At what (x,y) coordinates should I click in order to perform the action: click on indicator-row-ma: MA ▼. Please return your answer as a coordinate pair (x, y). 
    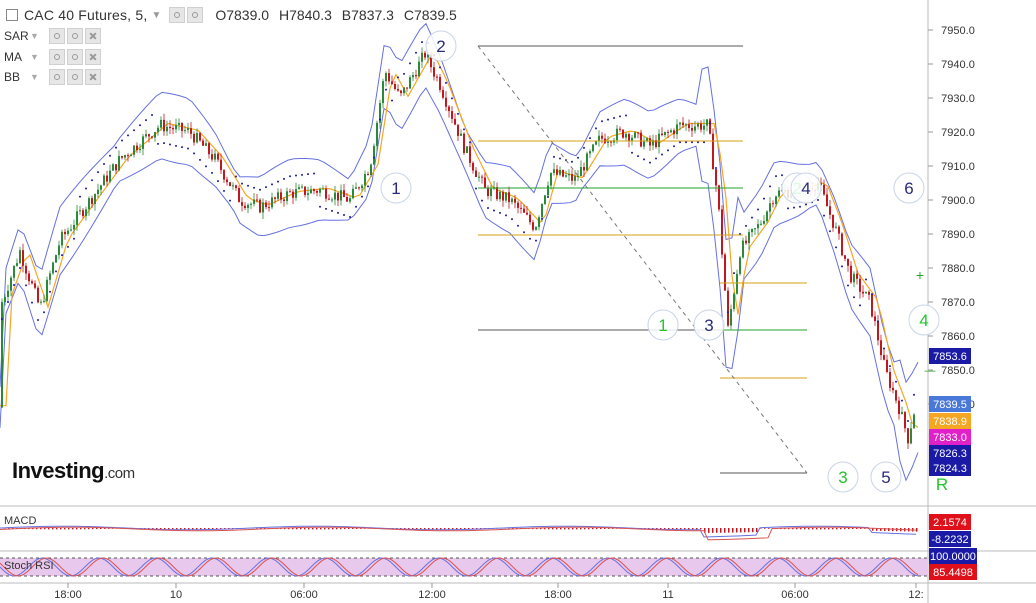
    Looking at the image, I should click on (53, 57).